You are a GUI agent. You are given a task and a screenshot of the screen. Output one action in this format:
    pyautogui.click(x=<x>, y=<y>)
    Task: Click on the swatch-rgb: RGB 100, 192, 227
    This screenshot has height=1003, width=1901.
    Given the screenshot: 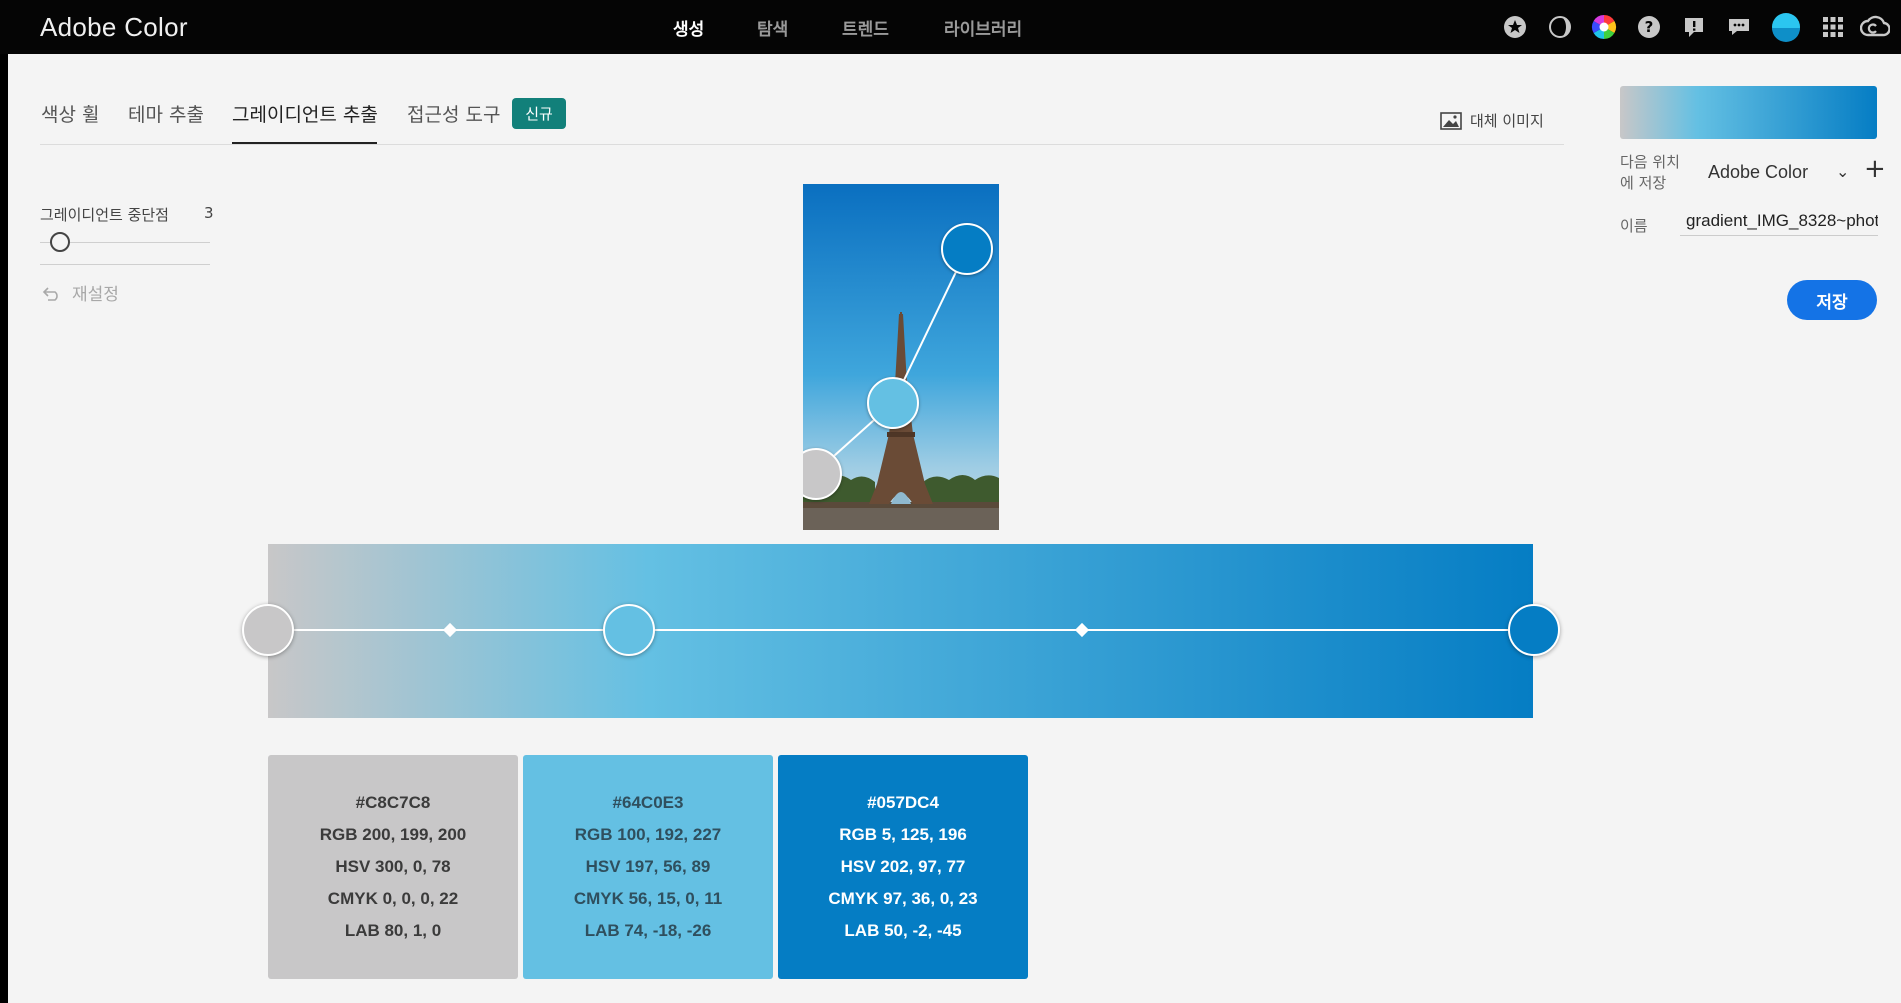 What is the action you would take?
    pyautogui.click(x=648, y=835)
    